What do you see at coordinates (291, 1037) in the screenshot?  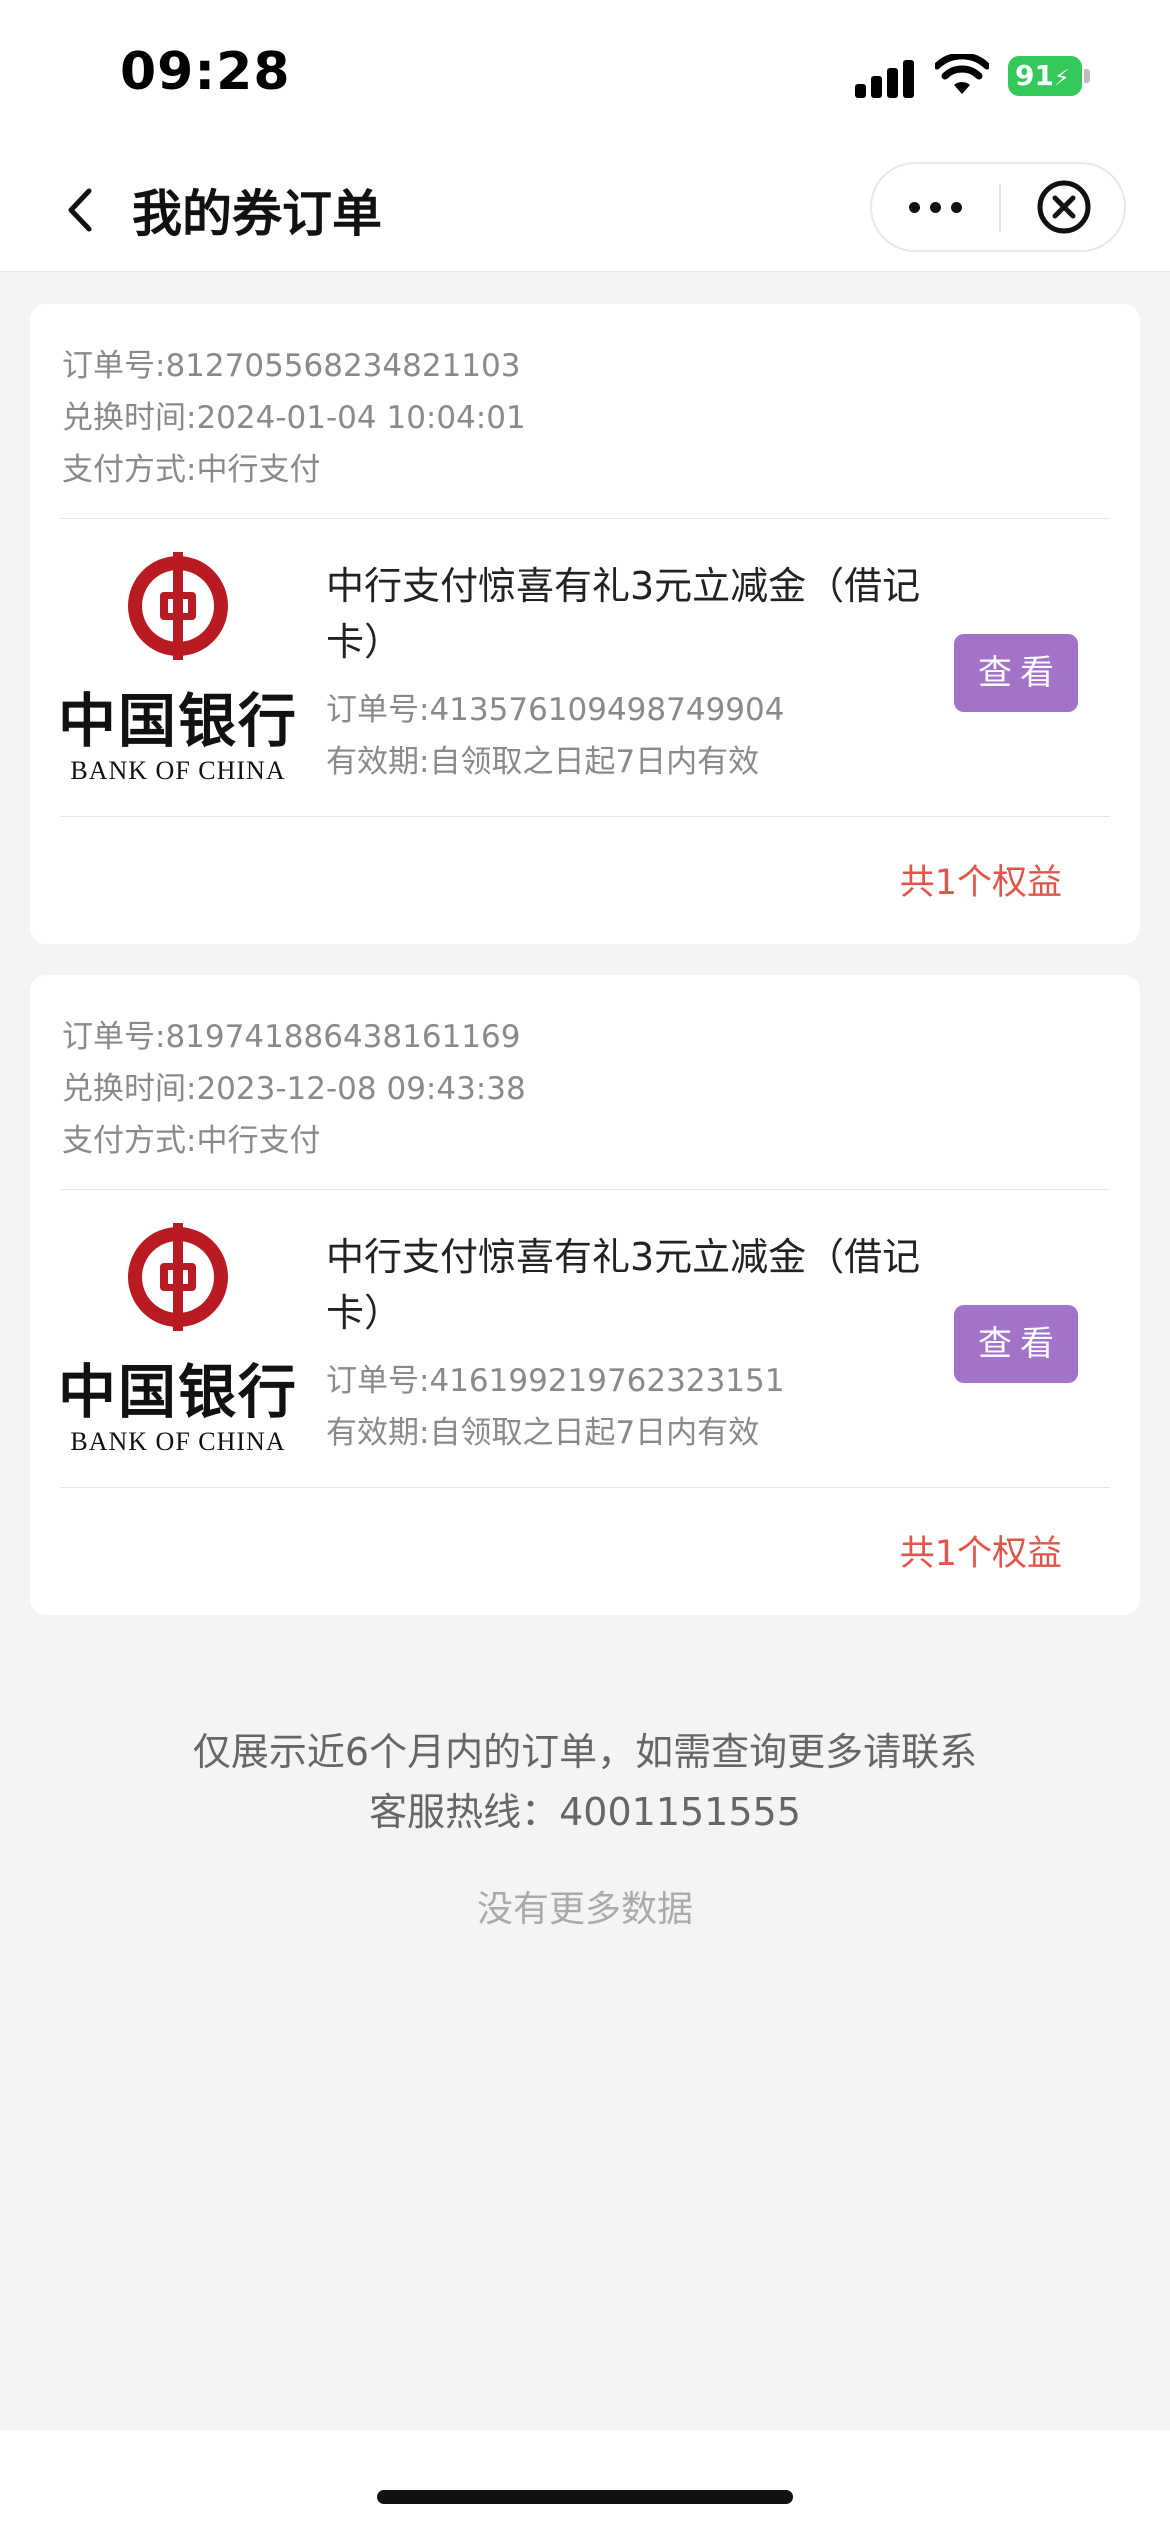 I see `order-number: 订单号:819741886438161169` at bounding box center [291, 1037].